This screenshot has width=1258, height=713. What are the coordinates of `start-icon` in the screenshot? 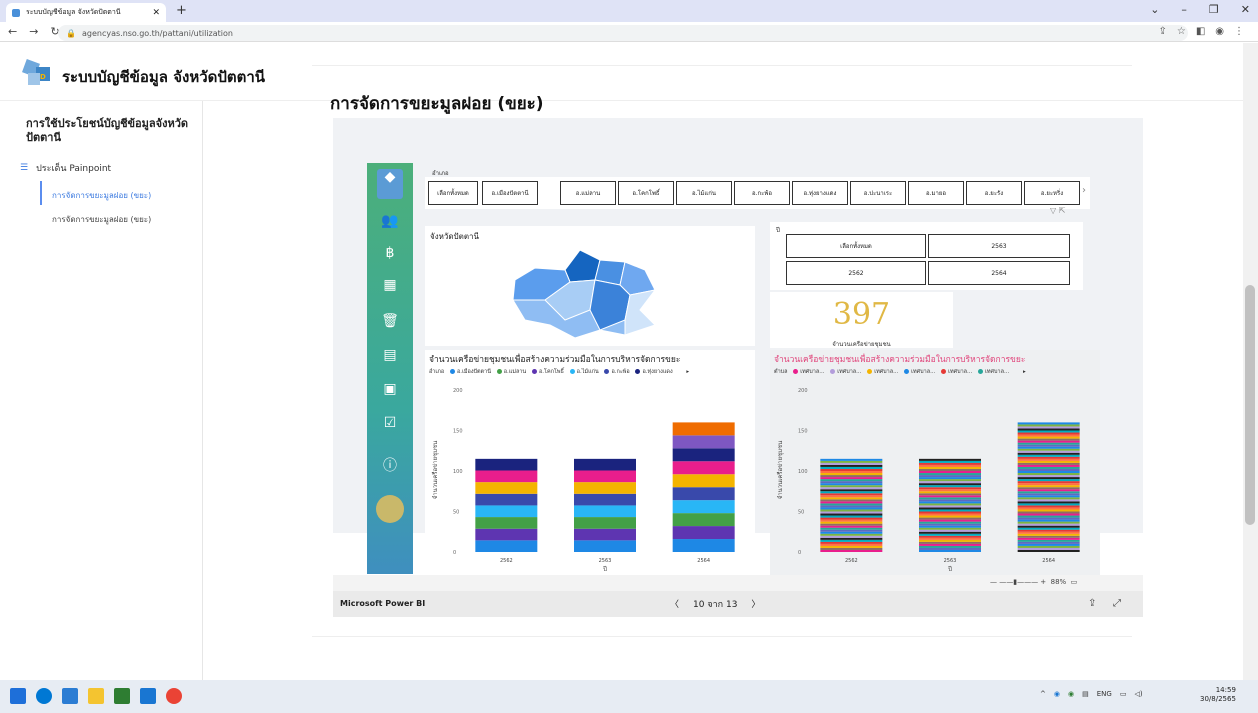 It's located at (18, 696).